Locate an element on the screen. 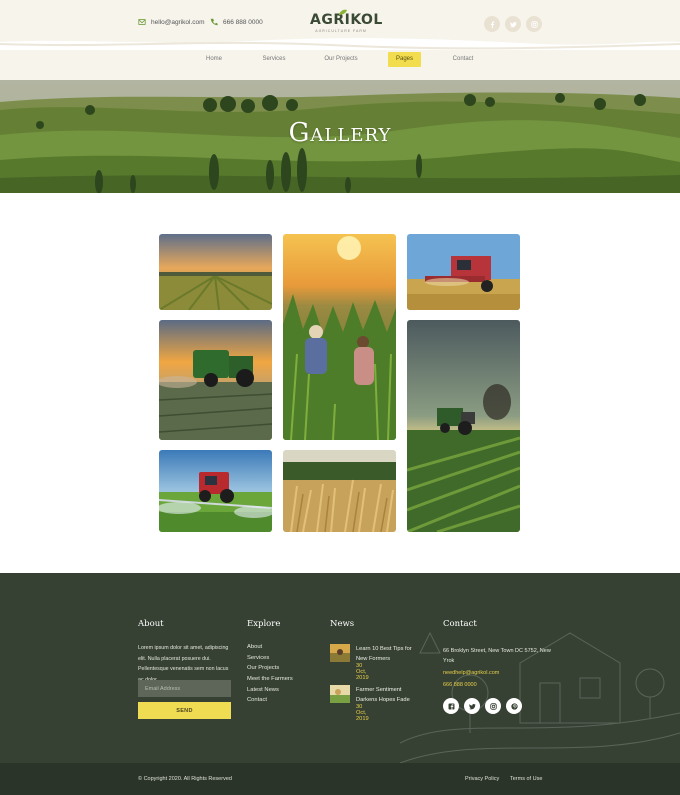 The height and width of the screenshot is (795, 680). gallery-image-wheat-field is located at coordinates (339, 491).